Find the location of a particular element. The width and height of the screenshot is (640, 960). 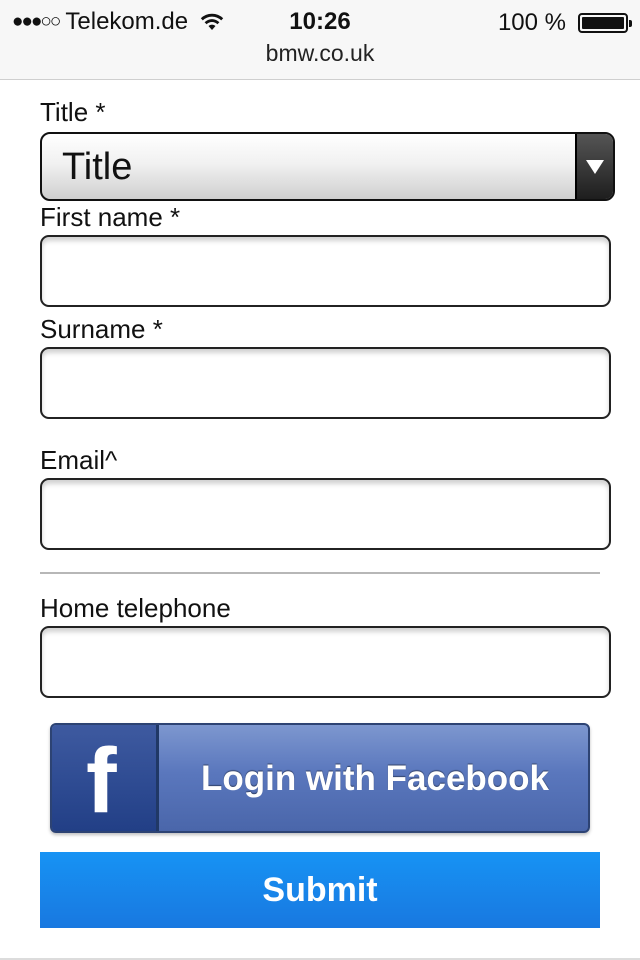

section-divider is located at coordinates (320, 573).